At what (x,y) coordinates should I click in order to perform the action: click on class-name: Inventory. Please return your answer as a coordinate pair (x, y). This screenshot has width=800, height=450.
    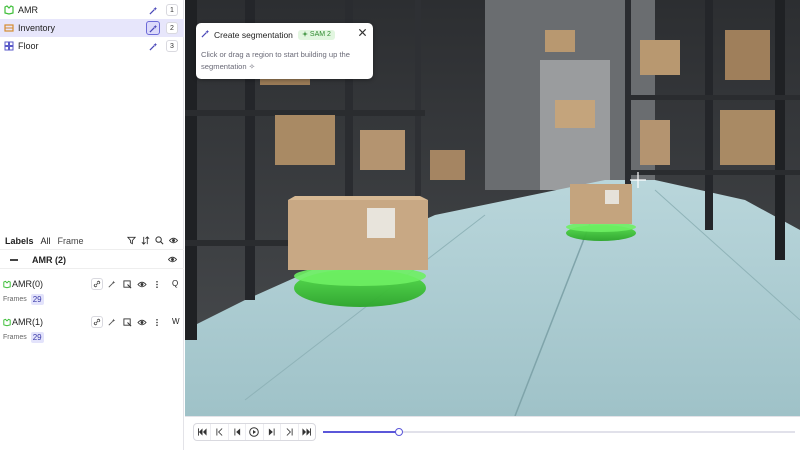
    Looking at the image, I should click on (37, 28).